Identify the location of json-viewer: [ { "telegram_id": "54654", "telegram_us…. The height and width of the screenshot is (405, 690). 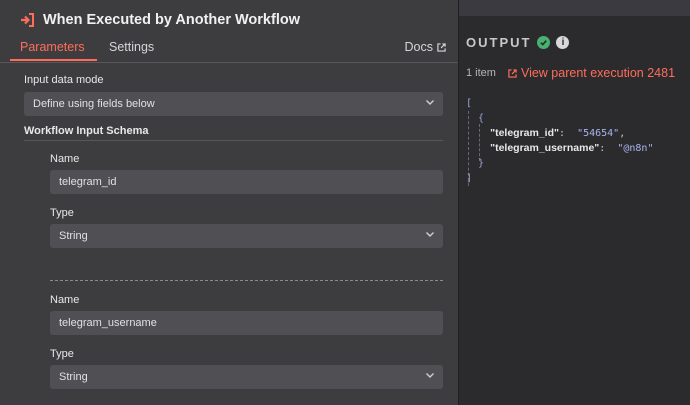
(559, 141).